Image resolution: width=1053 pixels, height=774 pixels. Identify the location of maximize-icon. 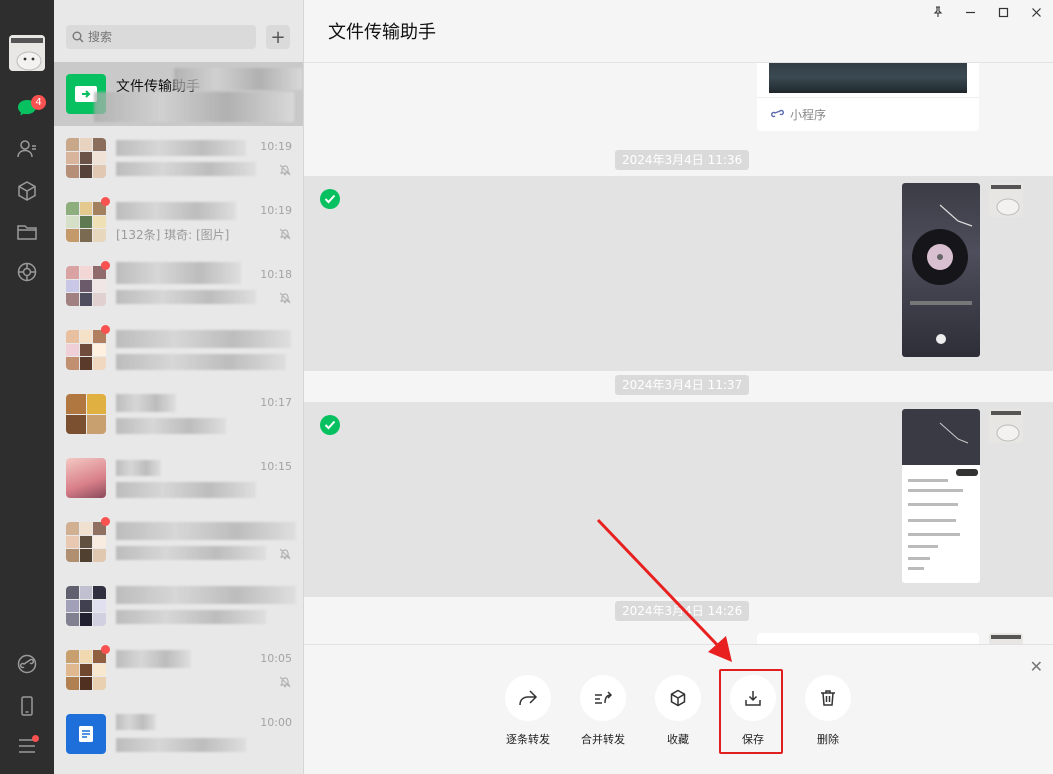
(1003, 12).